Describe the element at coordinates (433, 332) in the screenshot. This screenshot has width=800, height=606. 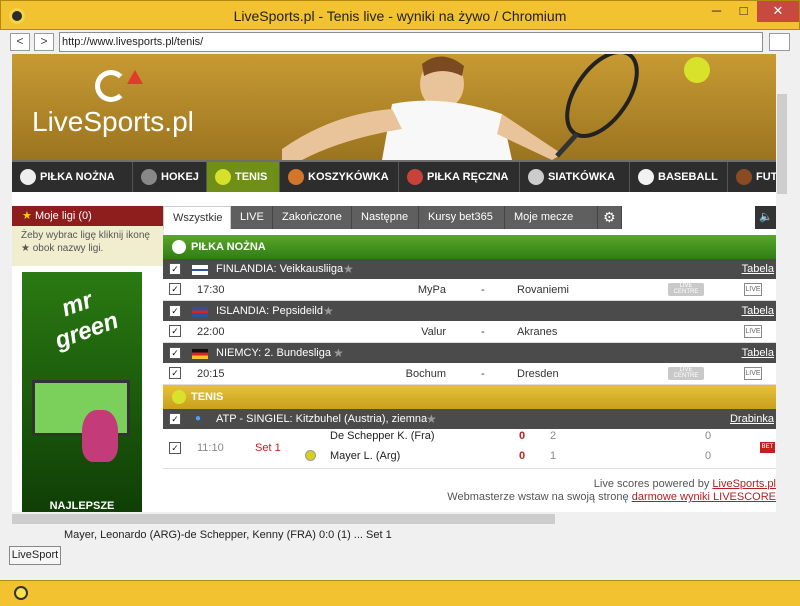
I see `home-team: Valur` at that location.